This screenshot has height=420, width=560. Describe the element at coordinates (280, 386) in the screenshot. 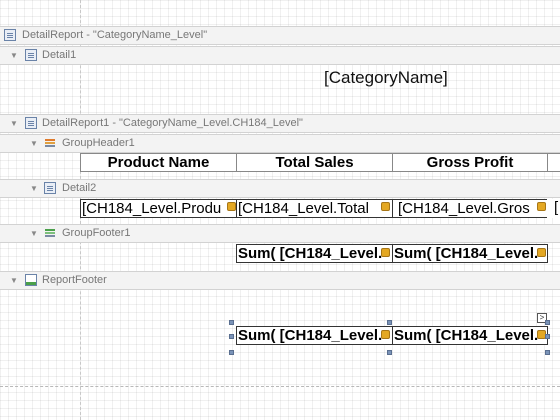

I see `bottom-margin-guide` at that location.